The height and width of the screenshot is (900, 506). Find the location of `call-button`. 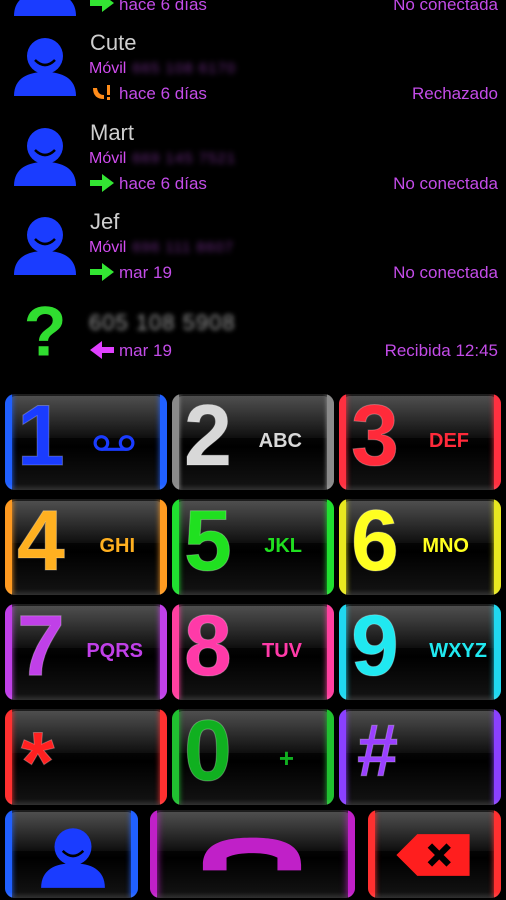

call-button is located at coordinates (252, 854).